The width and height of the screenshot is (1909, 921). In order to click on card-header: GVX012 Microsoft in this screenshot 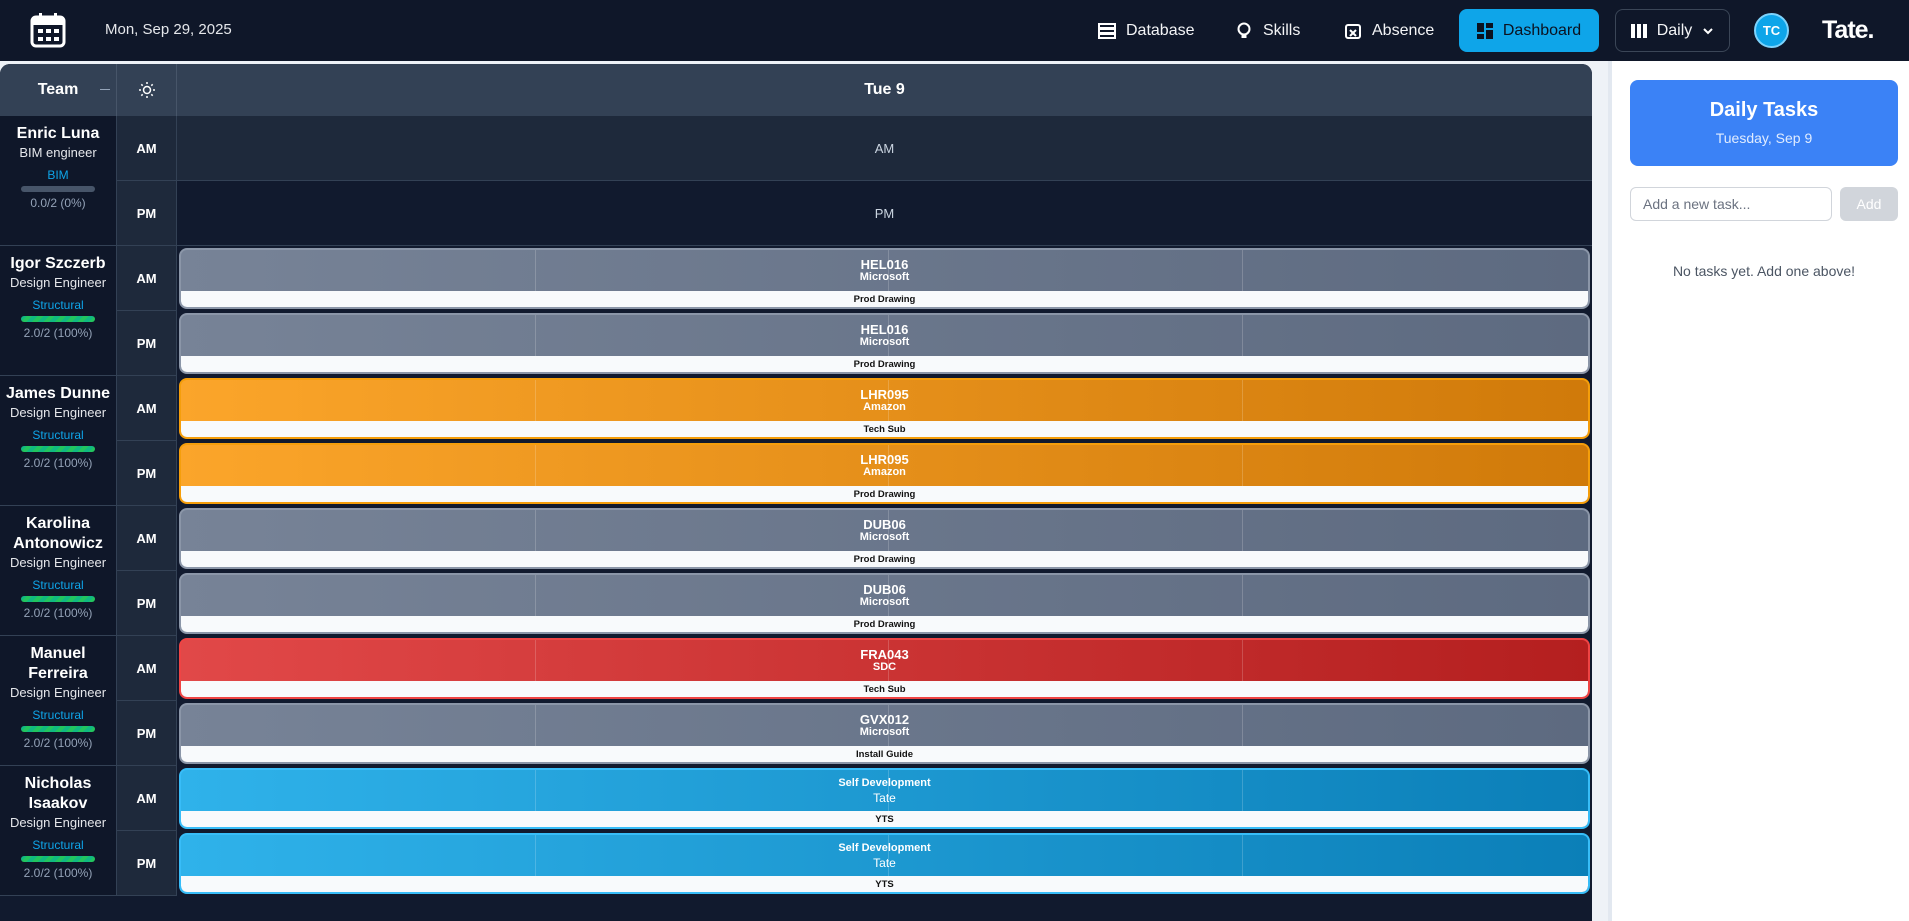, I will do `click(884, 725)`.